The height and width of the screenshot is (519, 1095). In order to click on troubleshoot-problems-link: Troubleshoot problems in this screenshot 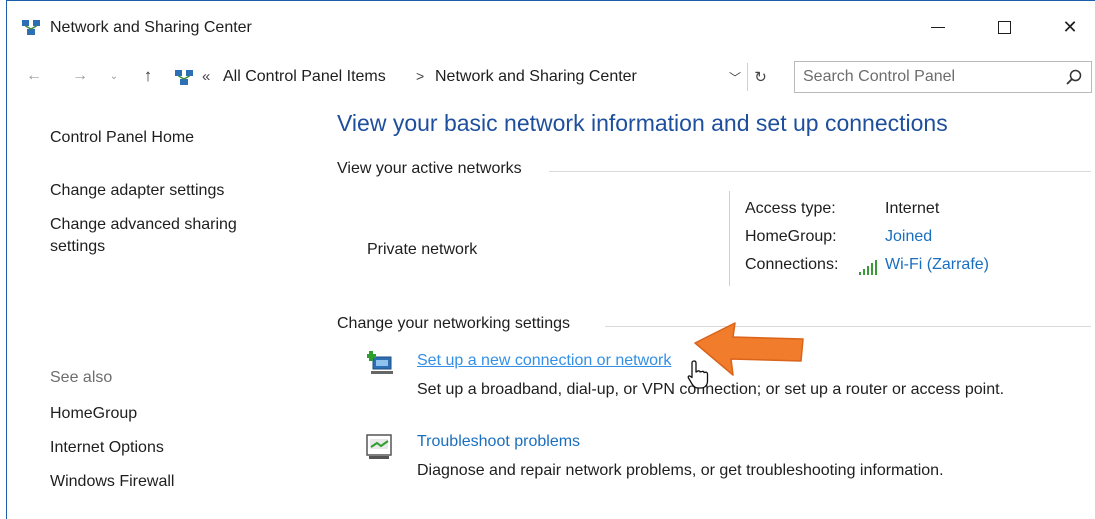, I will do `click(498, 442)`.